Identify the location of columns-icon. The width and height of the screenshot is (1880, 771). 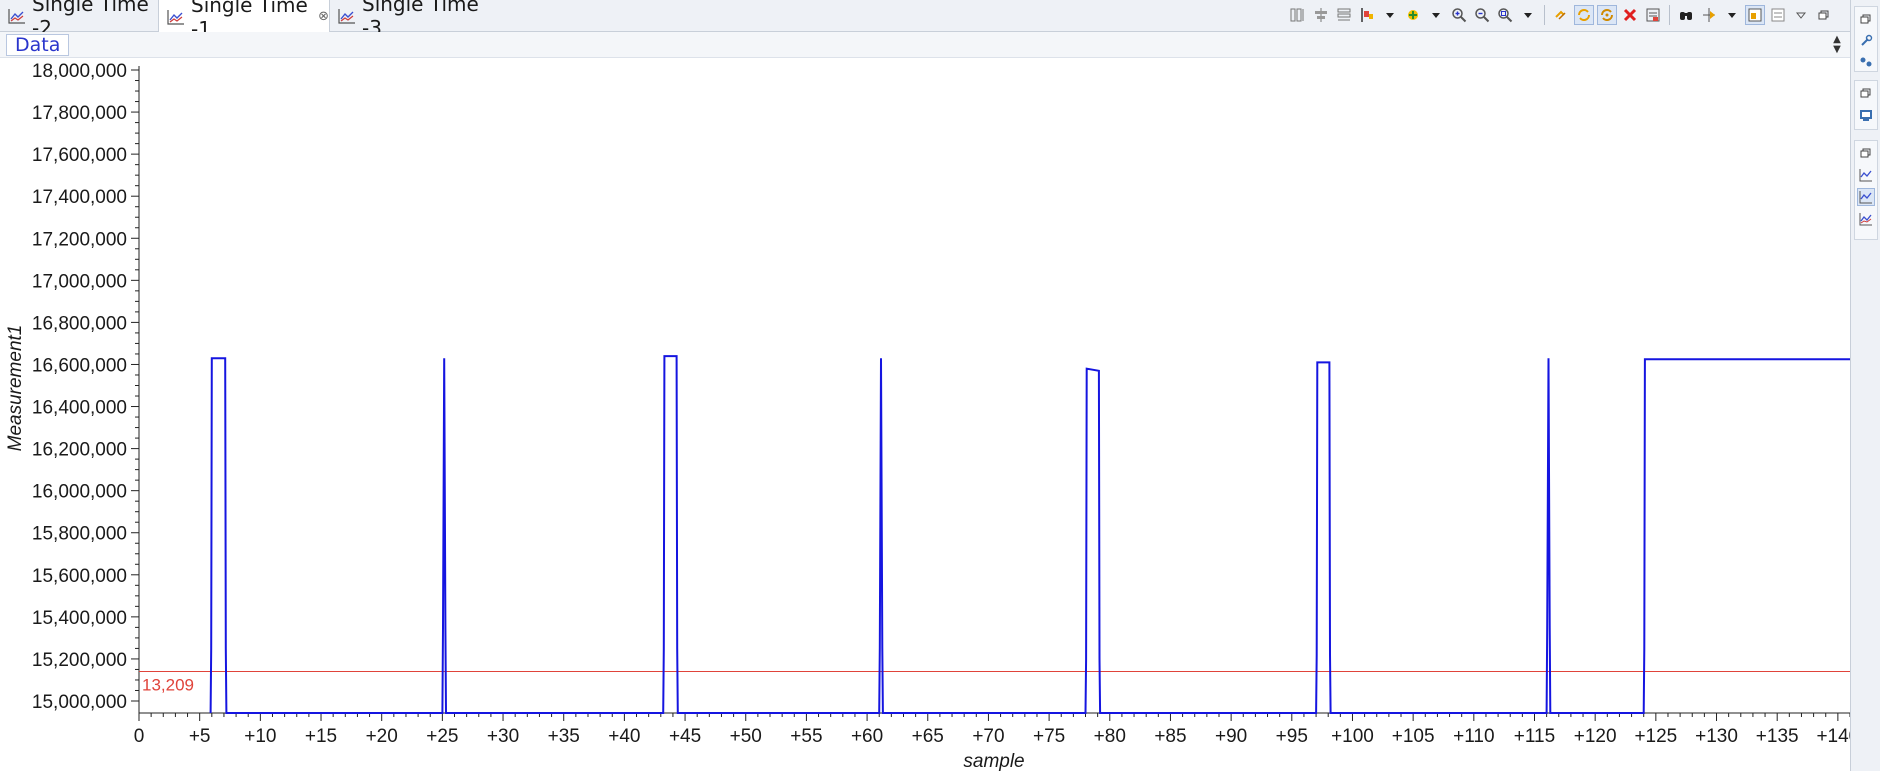
(1298, 15).